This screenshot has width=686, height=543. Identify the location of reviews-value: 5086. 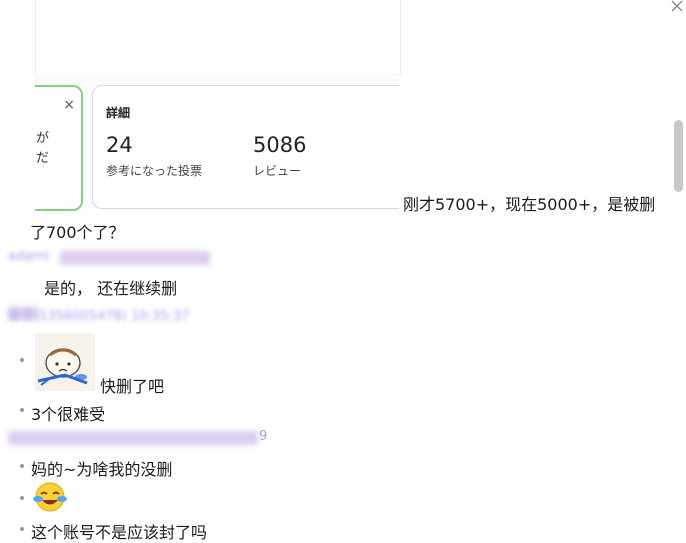
(280, 145).